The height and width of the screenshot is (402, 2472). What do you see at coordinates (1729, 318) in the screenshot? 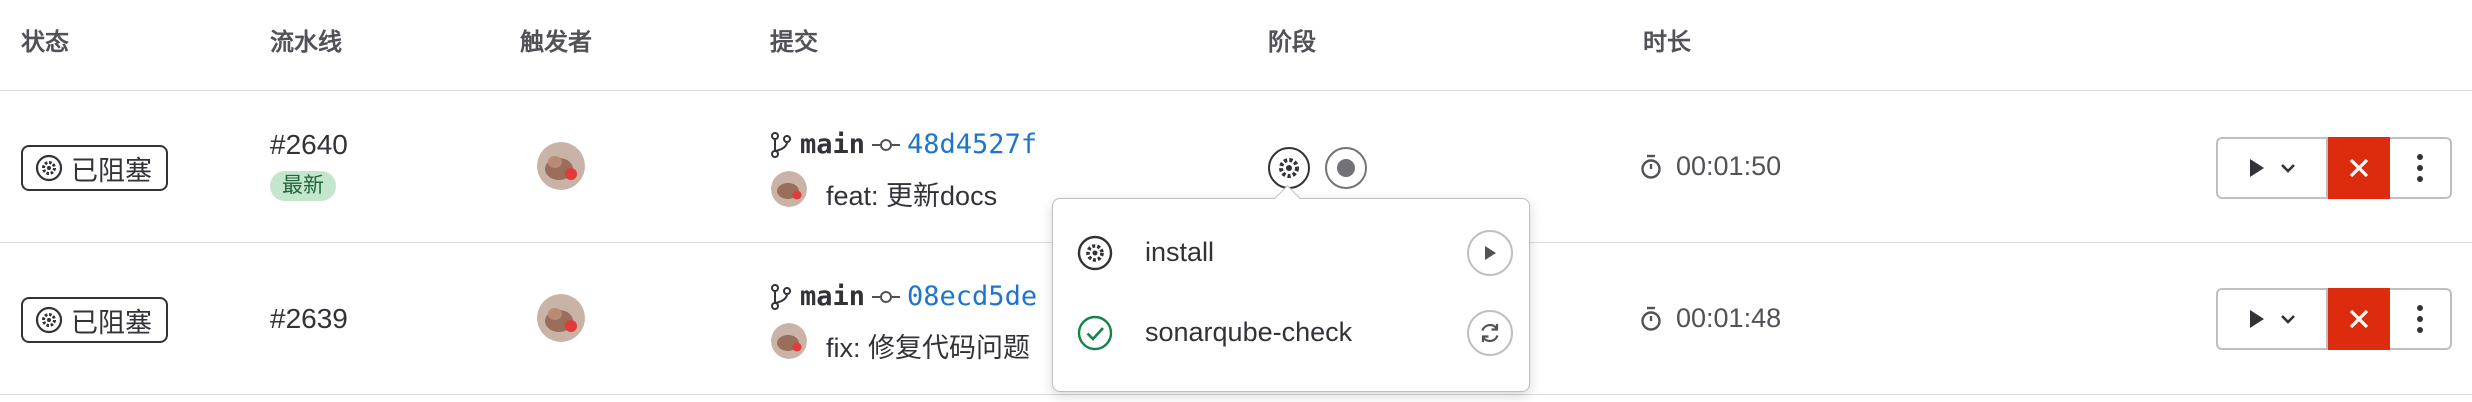
I see `duration-value: 00:01:48` at bounding box center [1729, 318].